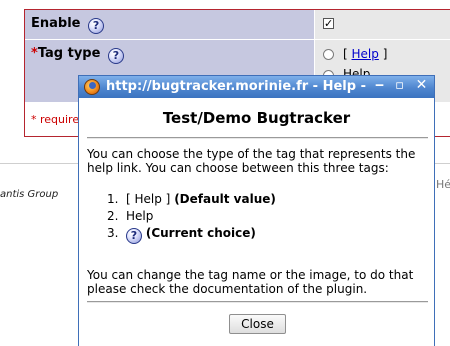  What do you see at coordinates (200, 233) in the screenshot?
I see `option-note: (Current choice)` at bounding box center [200, 233].